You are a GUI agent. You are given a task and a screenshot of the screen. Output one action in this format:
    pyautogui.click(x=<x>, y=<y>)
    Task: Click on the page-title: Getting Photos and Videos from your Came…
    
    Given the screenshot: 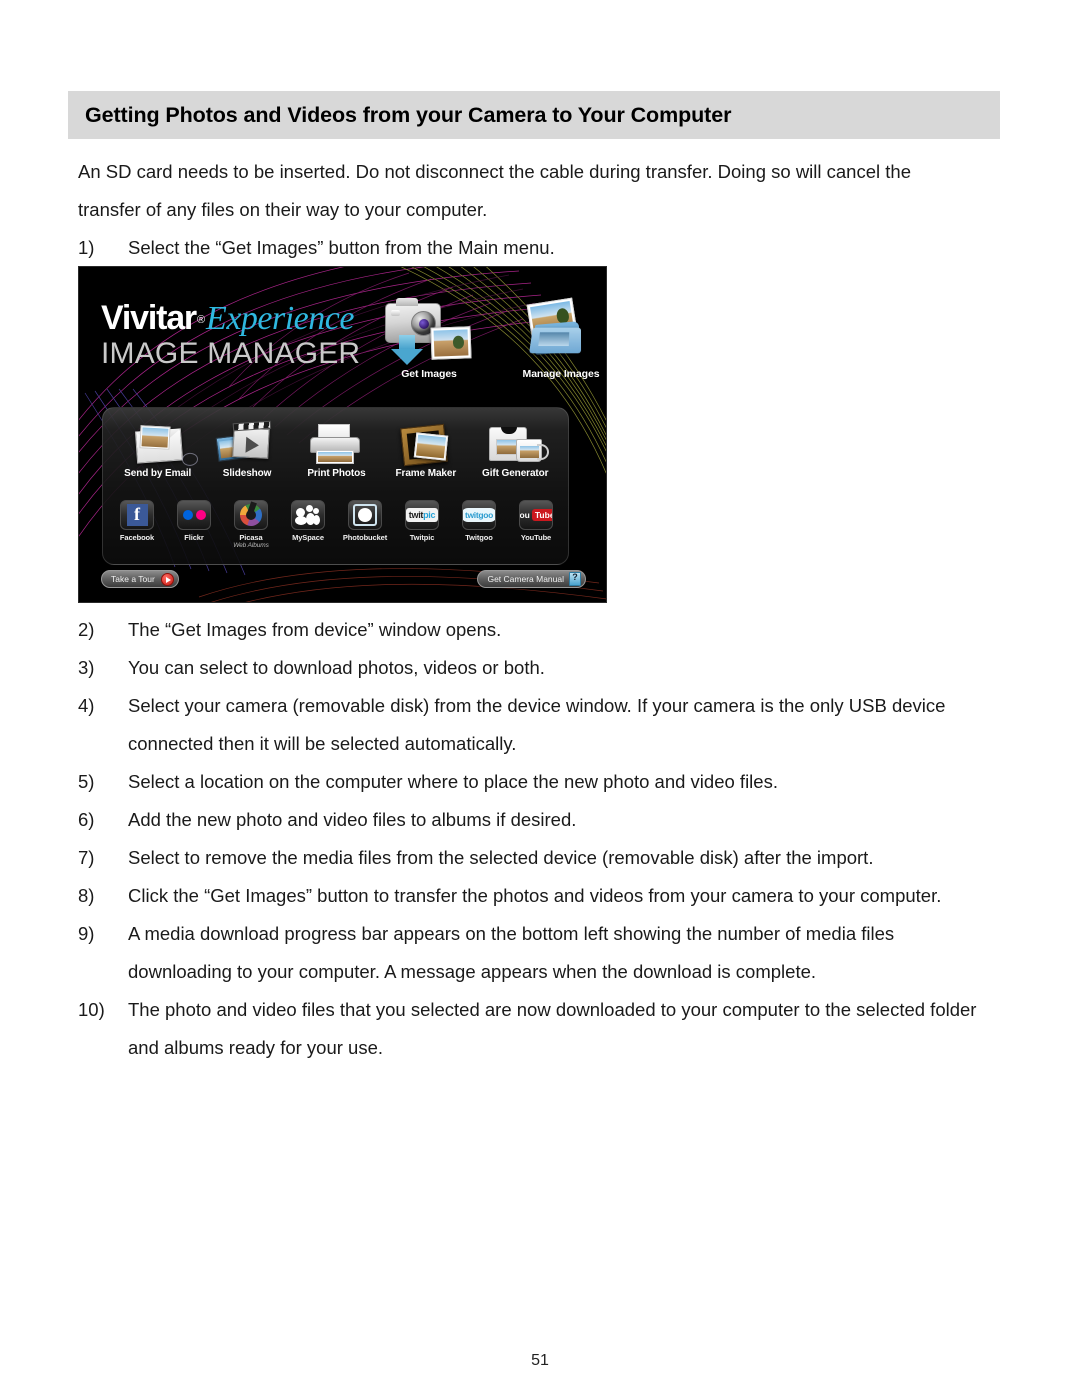 What is the action you would take?
    pyautogui.click(x=408, y=114)
    